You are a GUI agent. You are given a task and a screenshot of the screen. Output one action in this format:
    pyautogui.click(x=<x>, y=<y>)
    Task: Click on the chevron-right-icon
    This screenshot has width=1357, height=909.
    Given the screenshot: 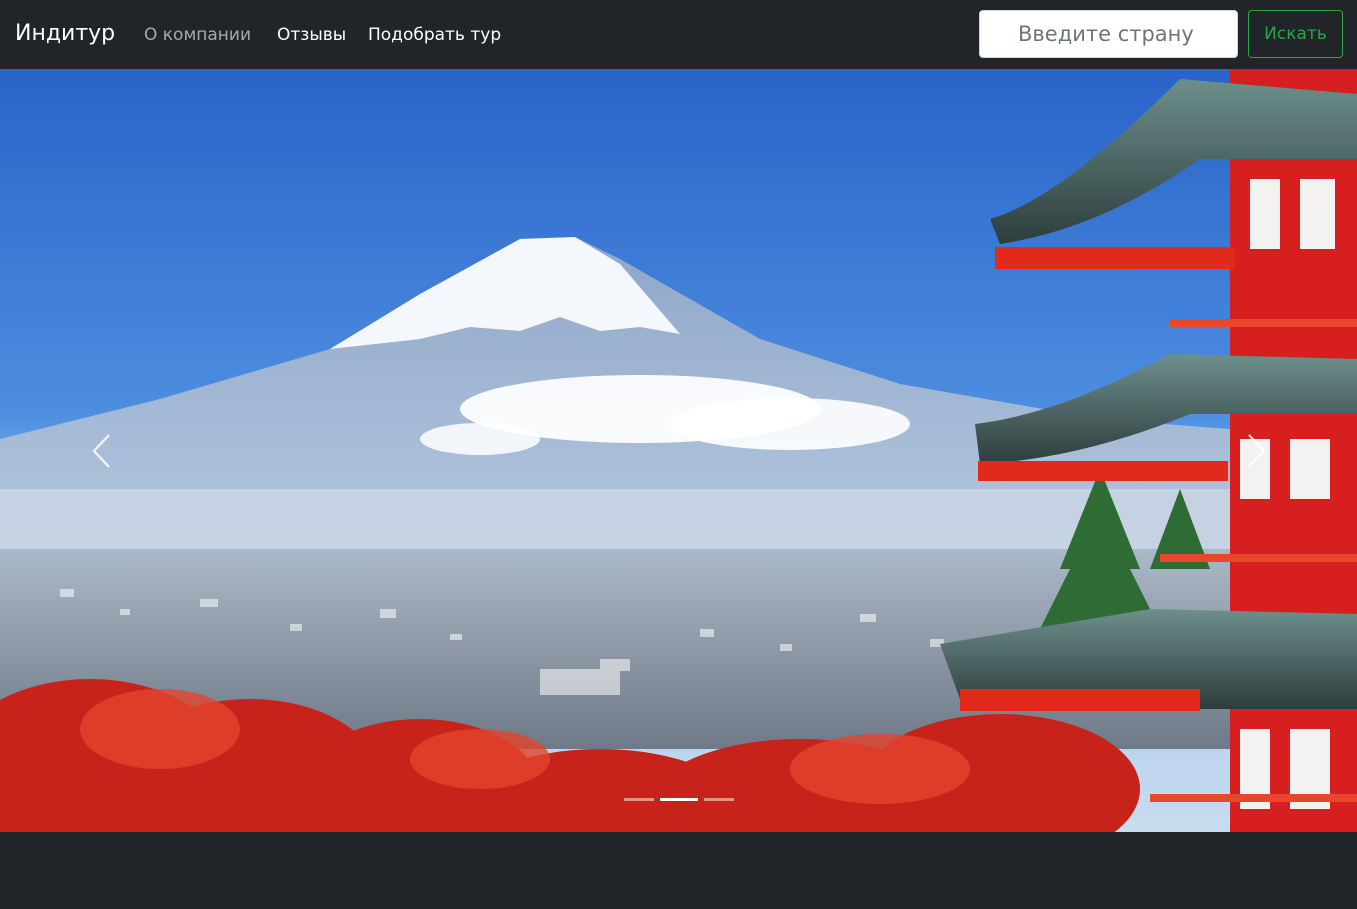 What is the action you would take?
    pyautogui.click(x=1256, y=450)
    